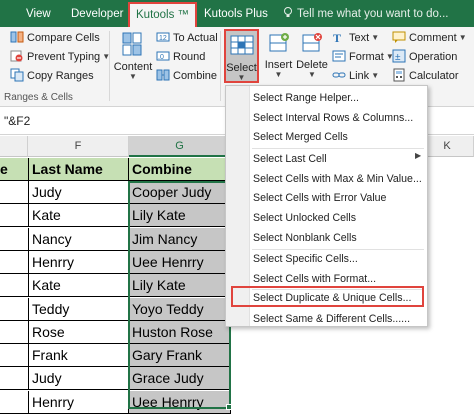 The height and width of the screenshot is (415, 474). I want to click on insert-button: Insert ▼, so click(278, 59).